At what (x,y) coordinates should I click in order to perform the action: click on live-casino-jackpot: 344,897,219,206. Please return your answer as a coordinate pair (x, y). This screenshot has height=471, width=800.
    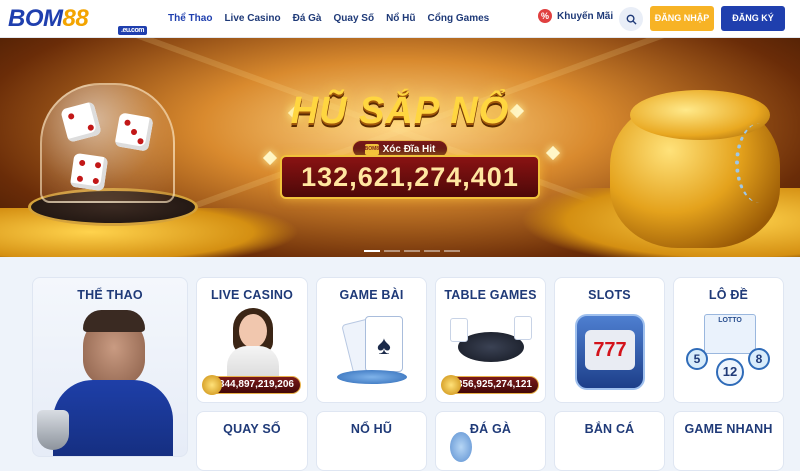
    Looking at the image, I should click on (251, 385).